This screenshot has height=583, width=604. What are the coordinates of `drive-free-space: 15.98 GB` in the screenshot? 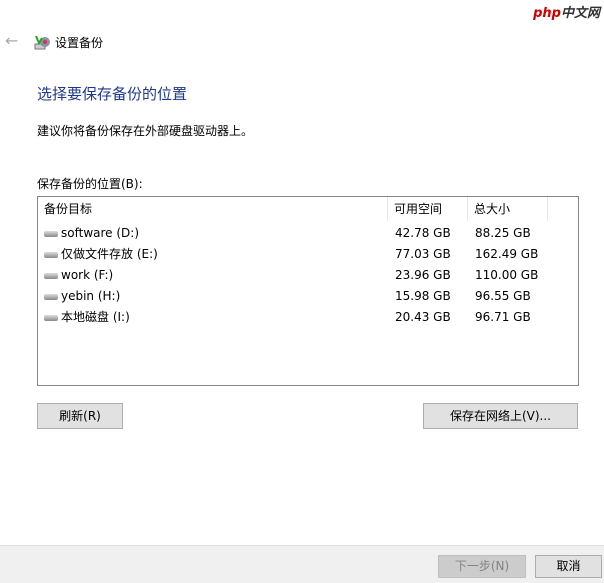 It's located at (423, 296).